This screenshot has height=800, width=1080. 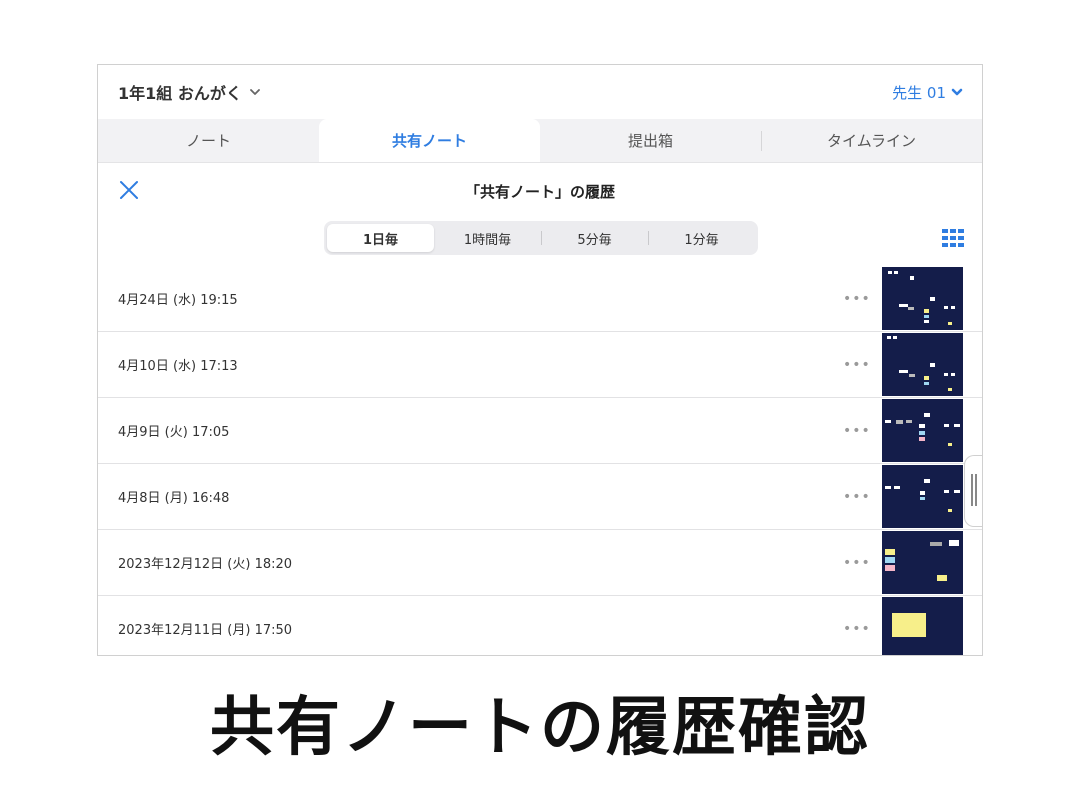 I want to click on user-menu: 先生 01, so click(x=928, y=92).